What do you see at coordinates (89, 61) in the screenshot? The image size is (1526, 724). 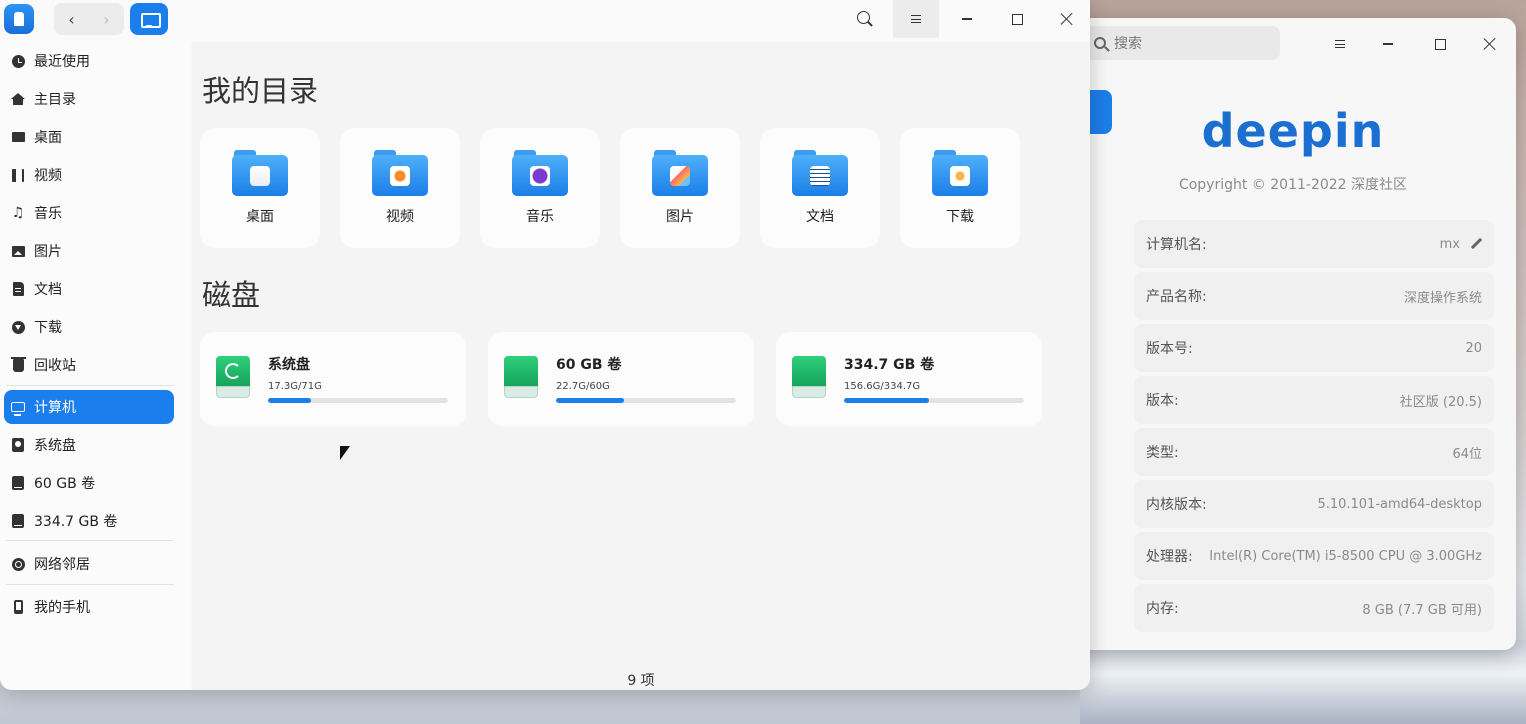 I see `sidebar-item: 最近使用` at bounding box center [89, 61].